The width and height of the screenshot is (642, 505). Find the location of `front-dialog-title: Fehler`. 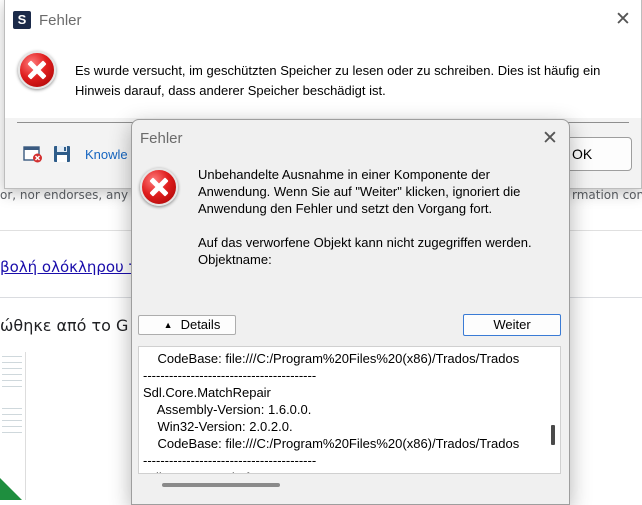

front-dialog-title: Fehler is located at coordinates (161, 138).